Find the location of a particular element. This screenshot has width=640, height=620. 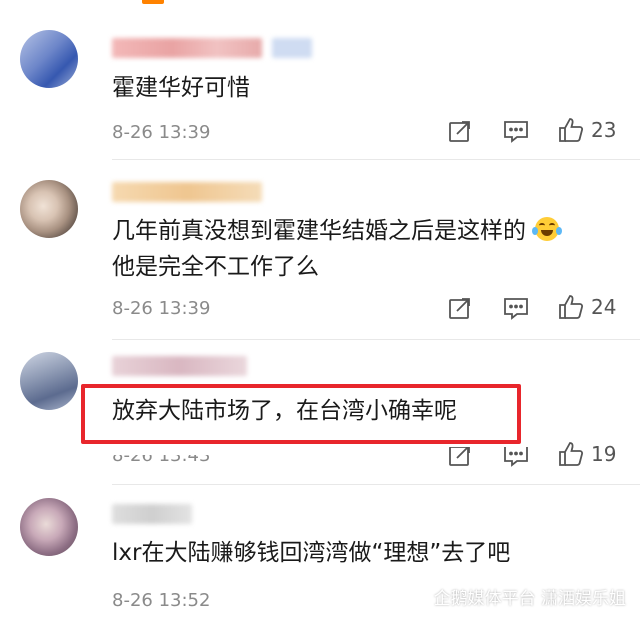

comment-text: lxr在大陆赚够钱回湾湾做“理想”去了吧 is located at coordinates (311, 553).